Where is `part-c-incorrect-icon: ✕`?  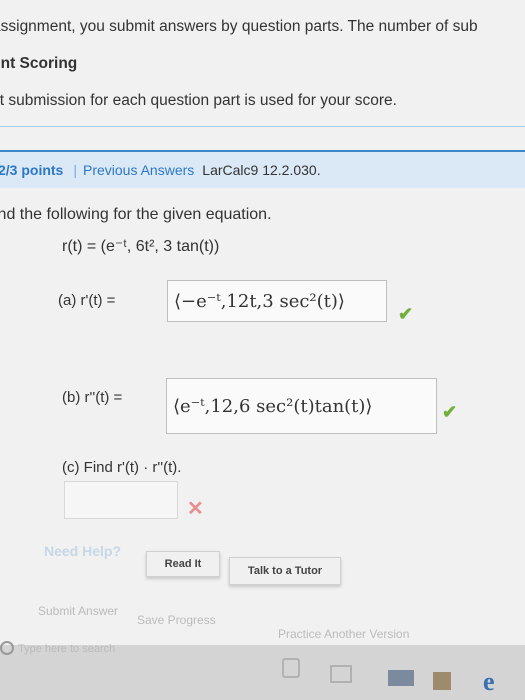
part-c-incorrect-icon: ✕ is located at coordinates (195, 509).